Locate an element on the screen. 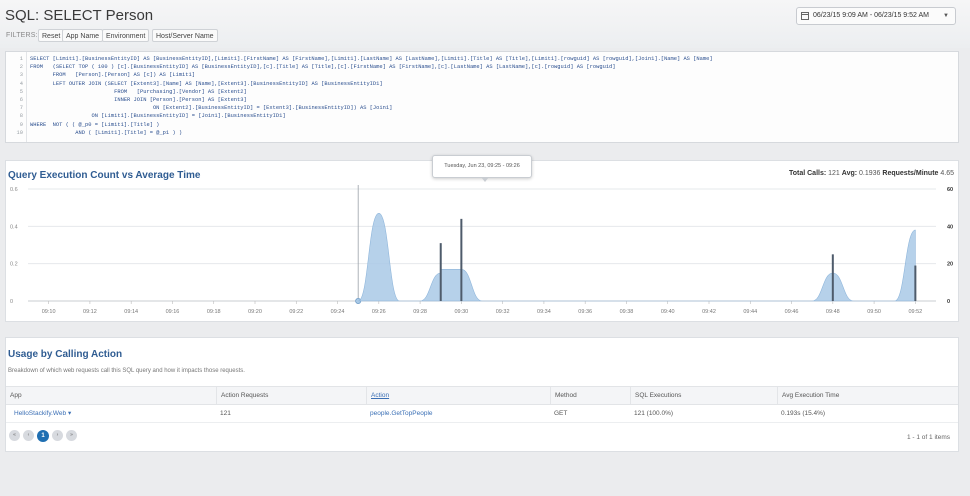 The height and width of the screenshot is (496, 970). last-page-button: » is located at coordinates (71, 435).